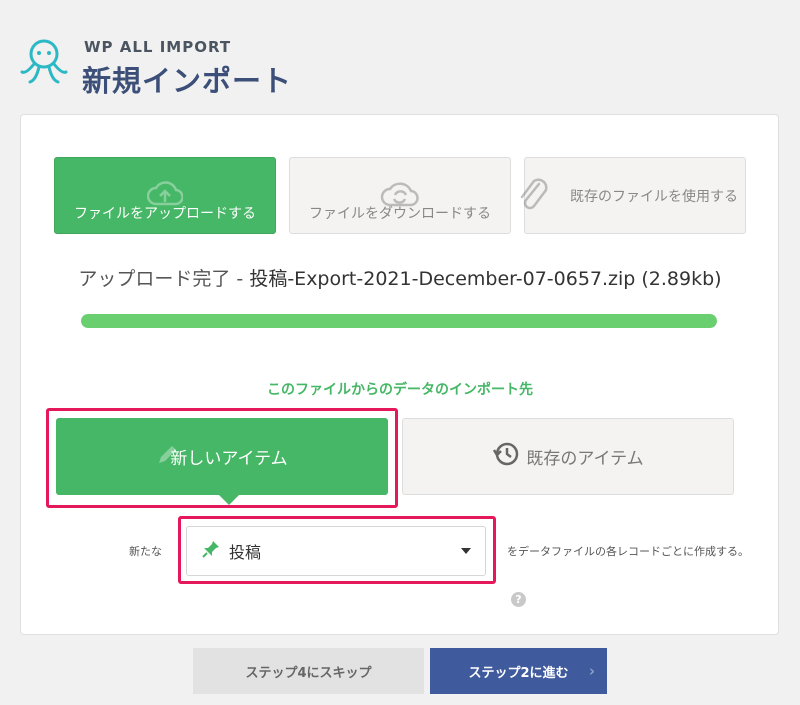 This screenshot has width=800, height=705. I want to click on continue-label: ステップ2に進む, so click(518, 673).